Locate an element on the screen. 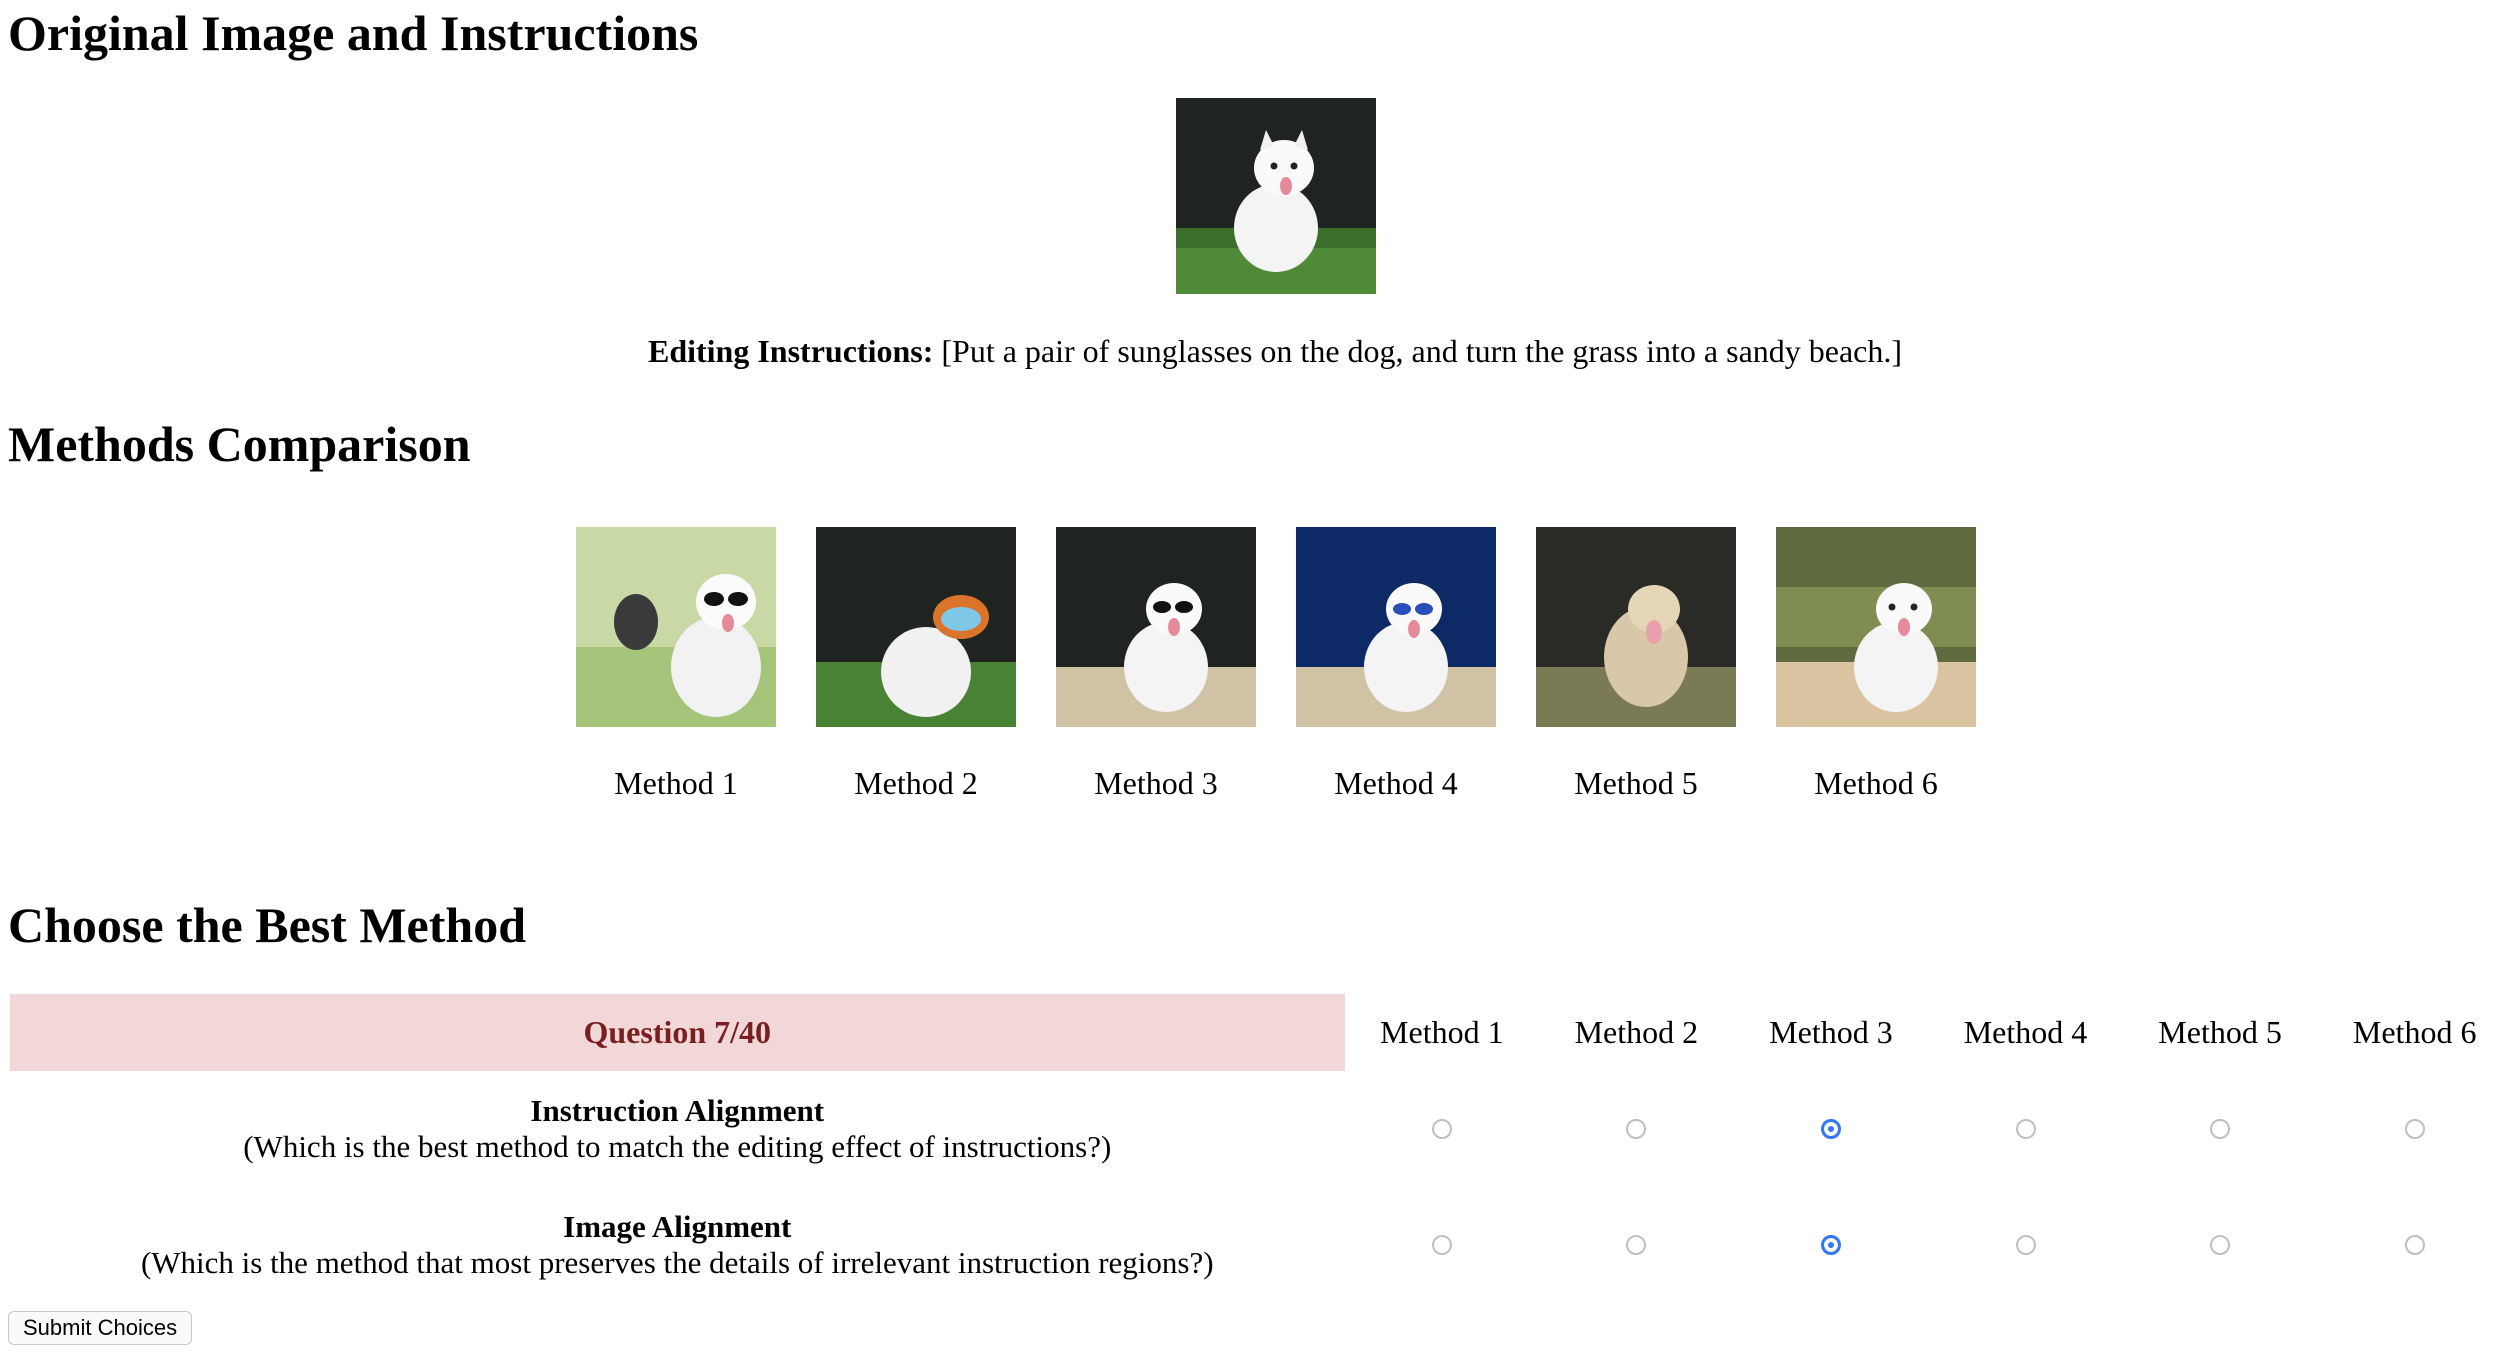  original-heading: Original Image and Instructions is located at coordinates (353, 33).